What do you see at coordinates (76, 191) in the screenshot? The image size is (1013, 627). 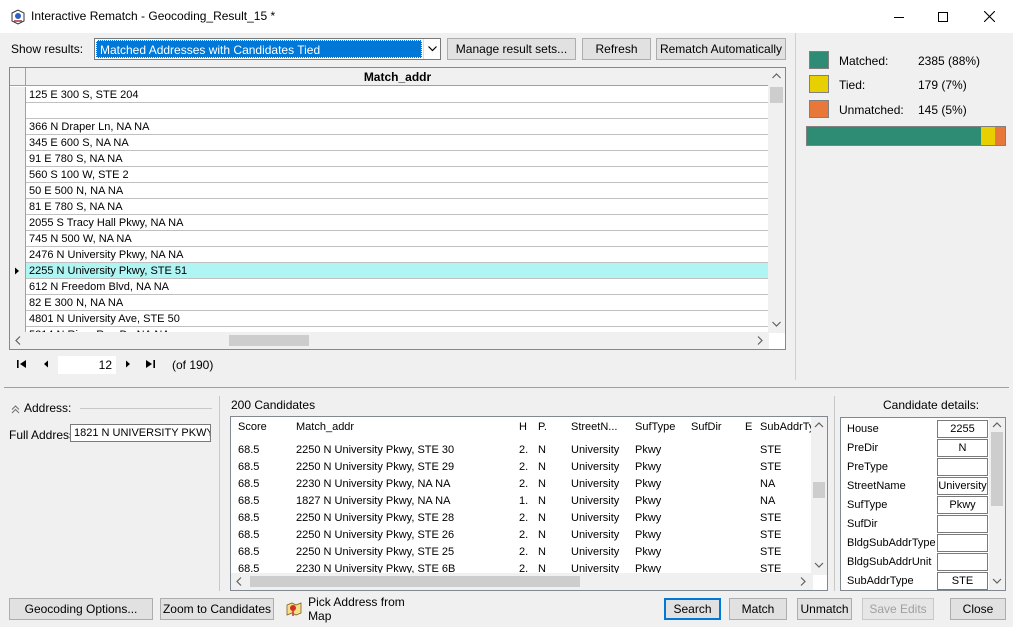 I see `match-addr-cell: 50 E 500 N, NA NA` at bounding box center [76, 191].